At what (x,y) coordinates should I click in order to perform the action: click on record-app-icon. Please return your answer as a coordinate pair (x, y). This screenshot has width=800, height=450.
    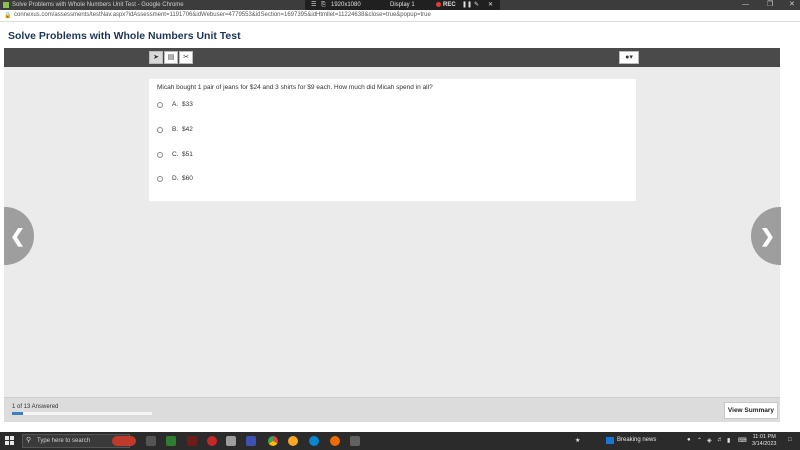
    Looking at the image, I should click on (212, 441).